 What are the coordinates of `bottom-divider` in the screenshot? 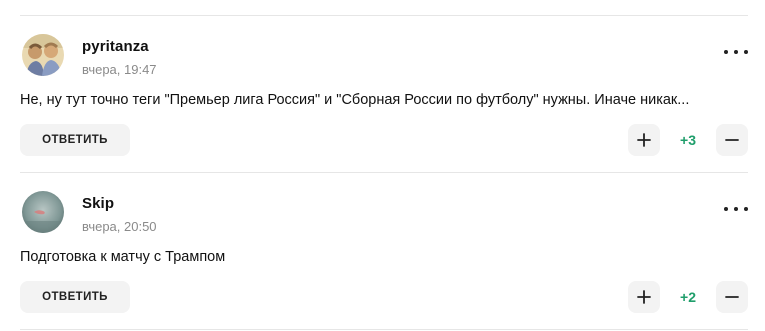 It's located at (384, 329).